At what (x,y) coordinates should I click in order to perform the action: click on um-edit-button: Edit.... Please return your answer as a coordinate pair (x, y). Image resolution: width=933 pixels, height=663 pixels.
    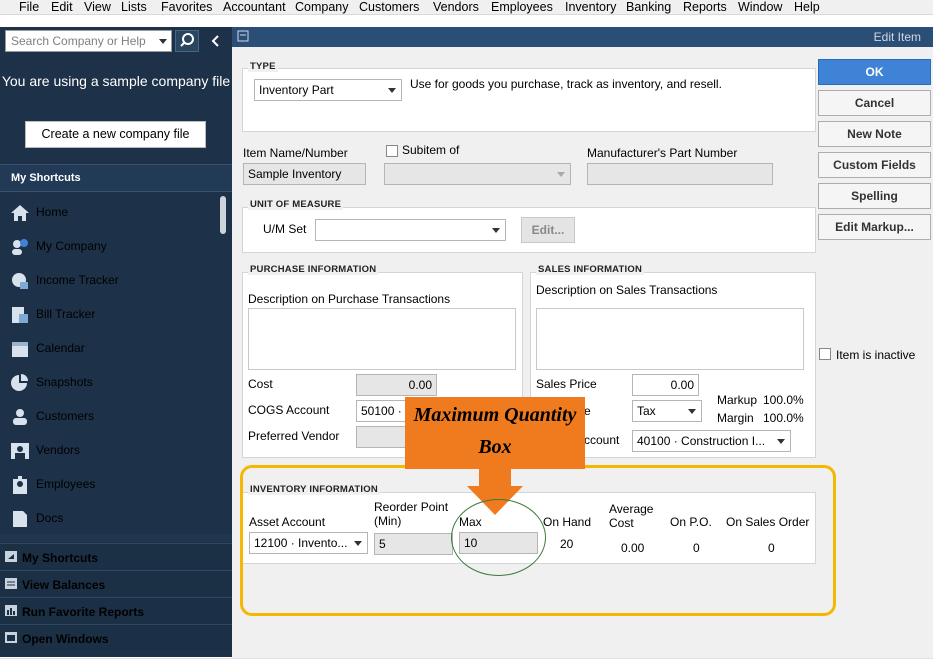
    Looking at the image, I should click on (548, 230).